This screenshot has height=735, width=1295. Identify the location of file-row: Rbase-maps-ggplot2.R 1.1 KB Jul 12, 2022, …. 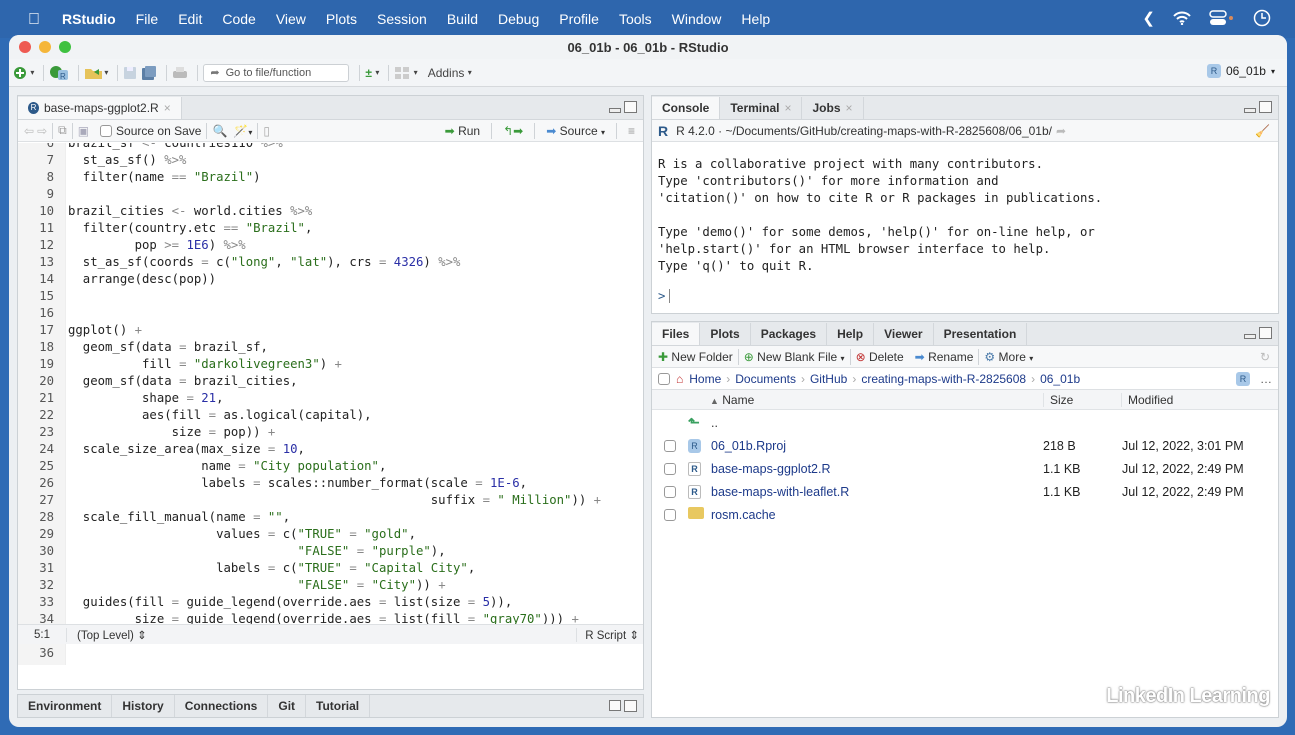
(965, 468).